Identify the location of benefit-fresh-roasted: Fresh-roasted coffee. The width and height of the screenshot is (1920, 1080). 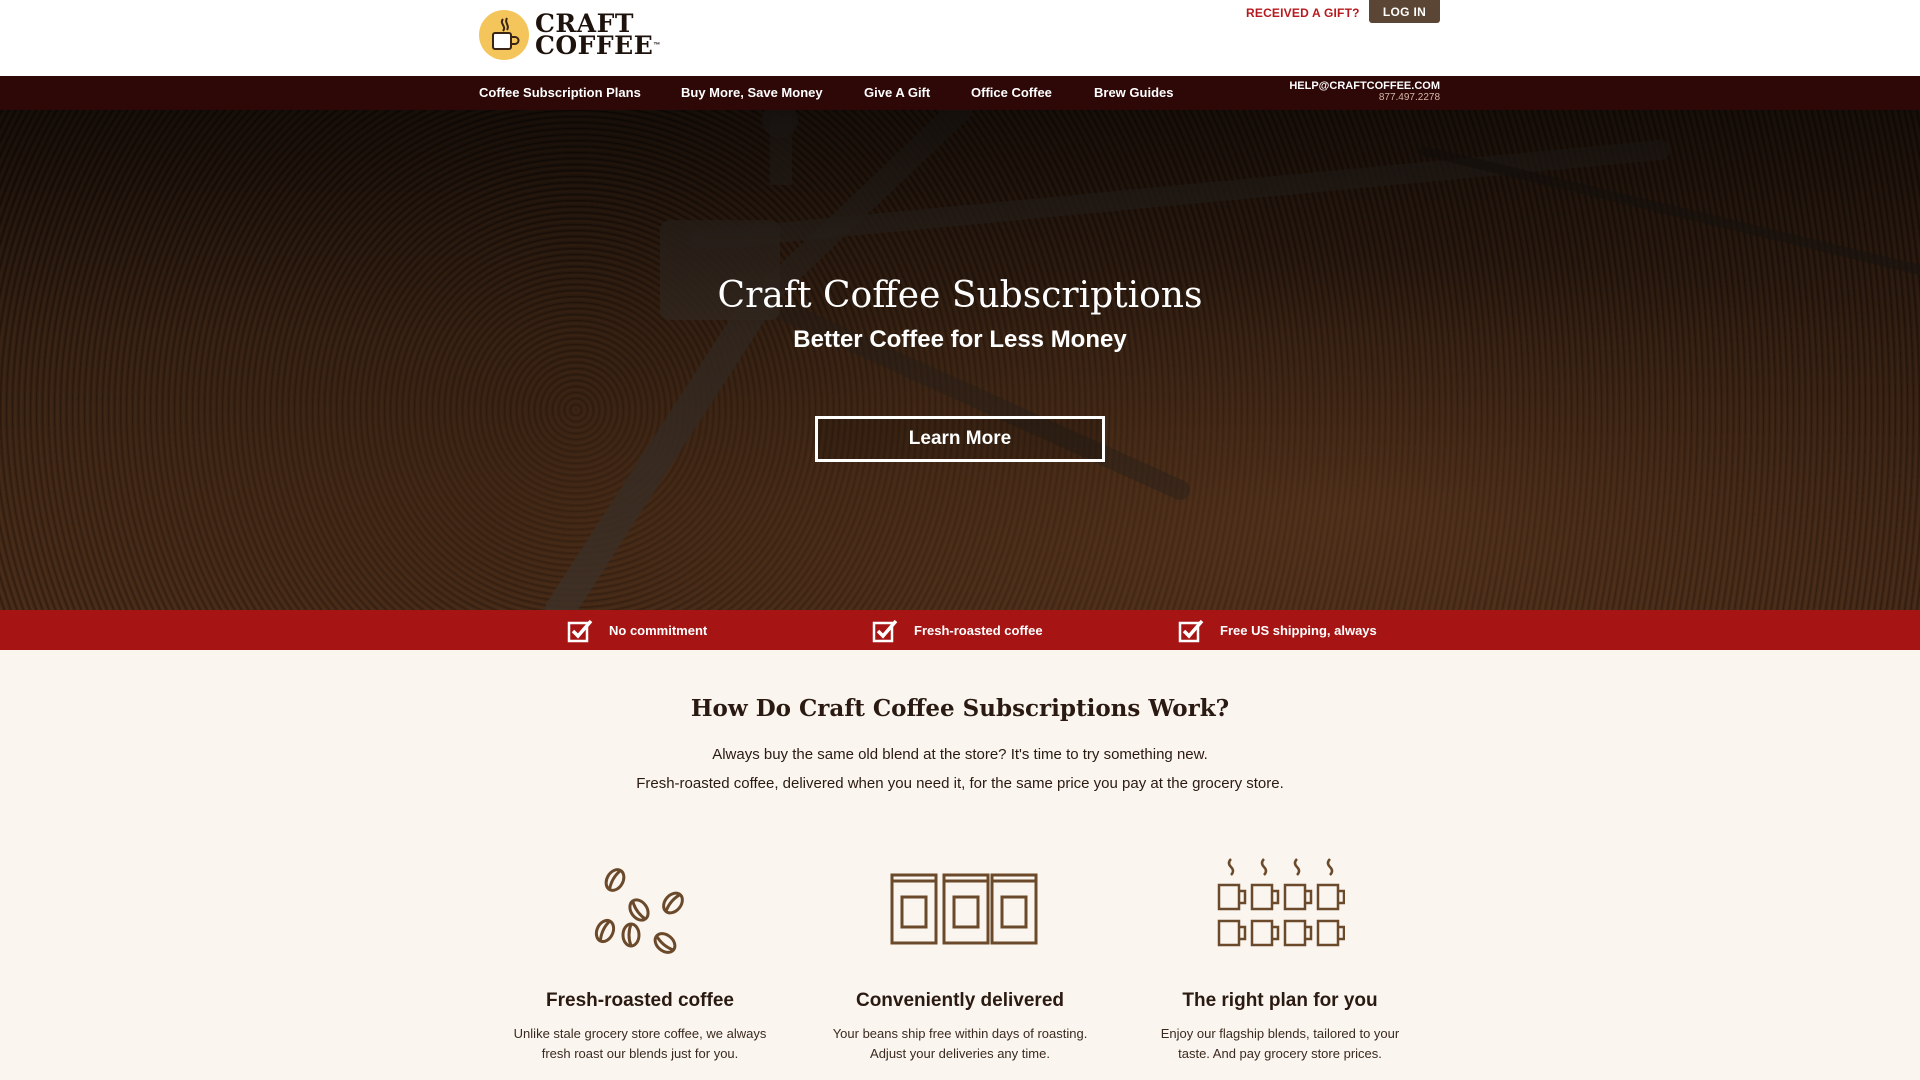
(957, 630).